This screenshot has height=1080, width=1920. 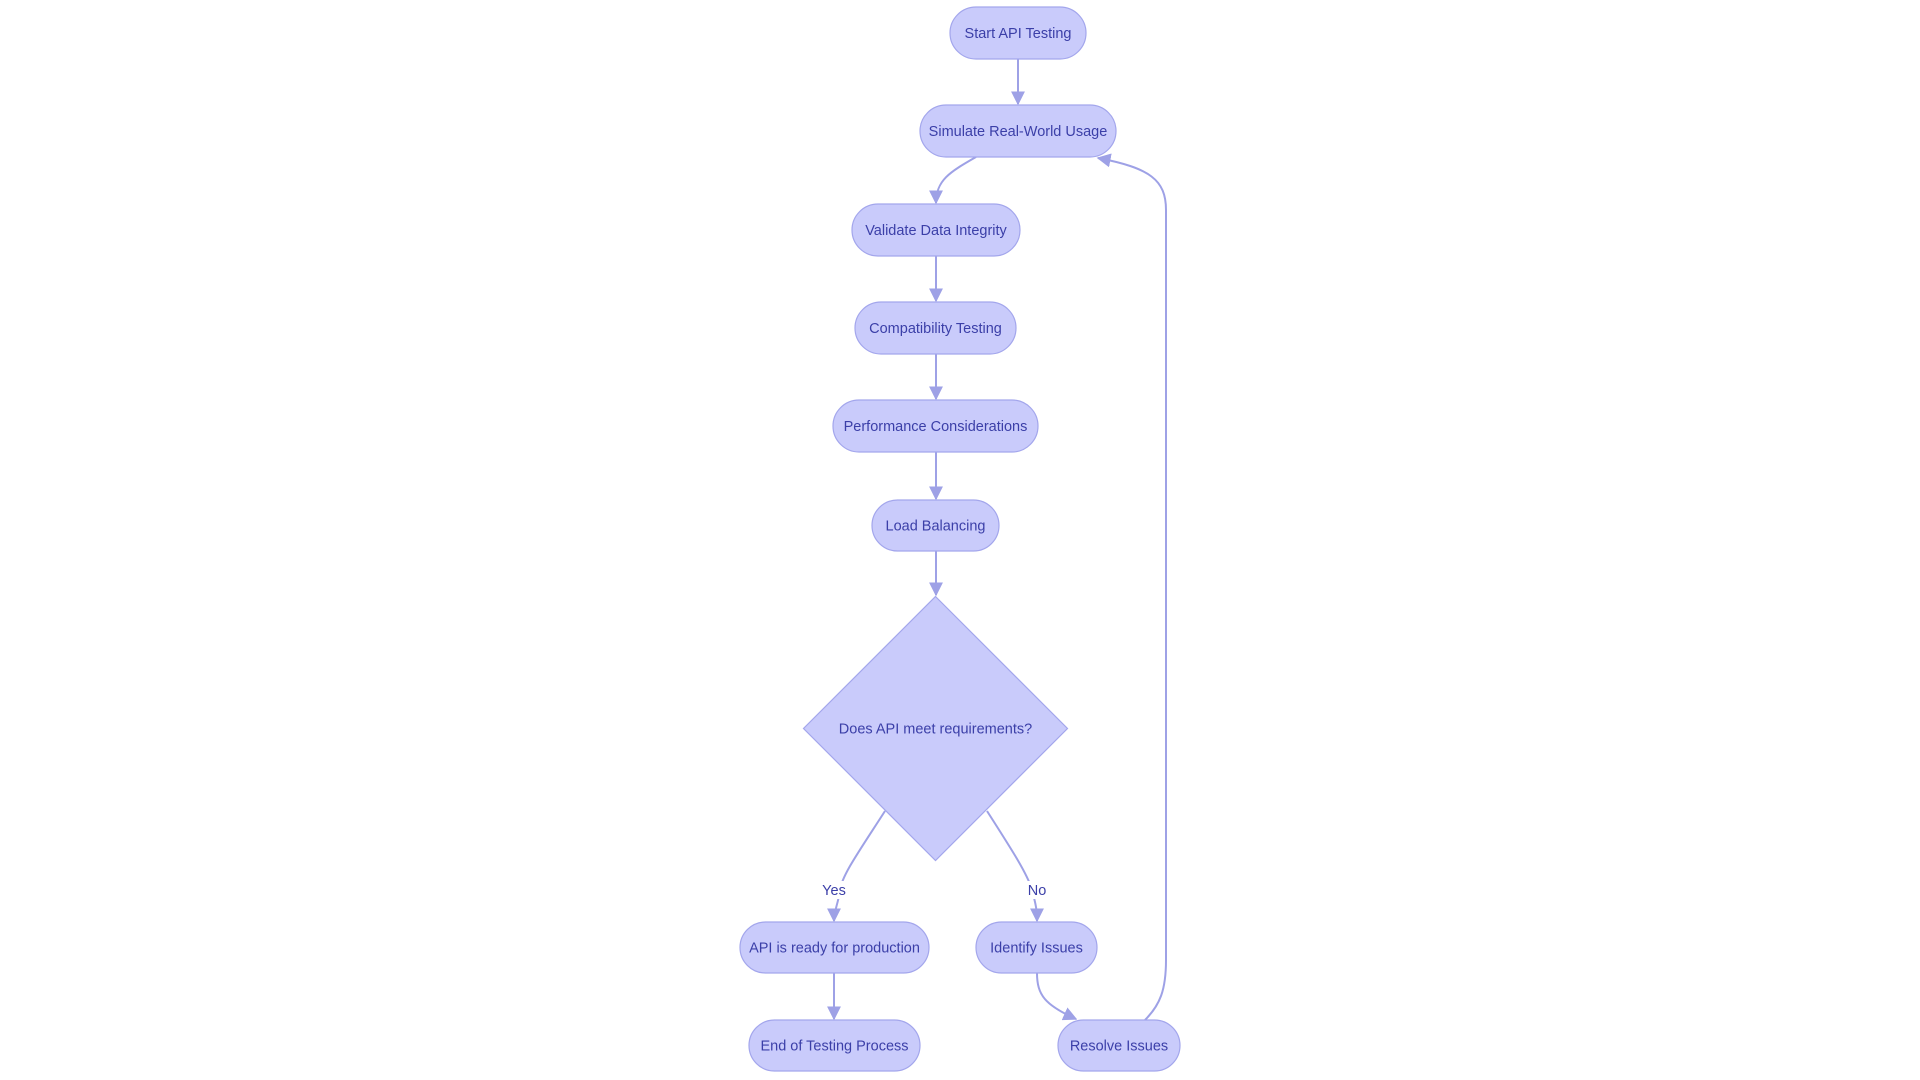 I want to click on edge-label-no: No, so click(x=1037, y=891).